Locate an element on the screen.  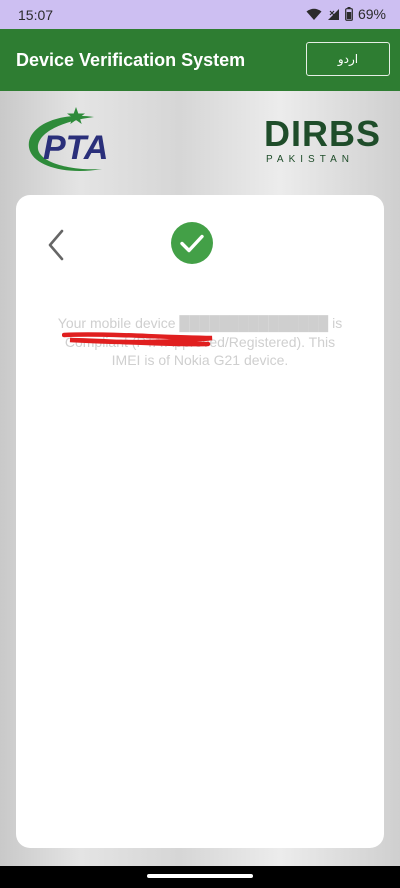
navigation-bar is located at coordinates (200, 877).